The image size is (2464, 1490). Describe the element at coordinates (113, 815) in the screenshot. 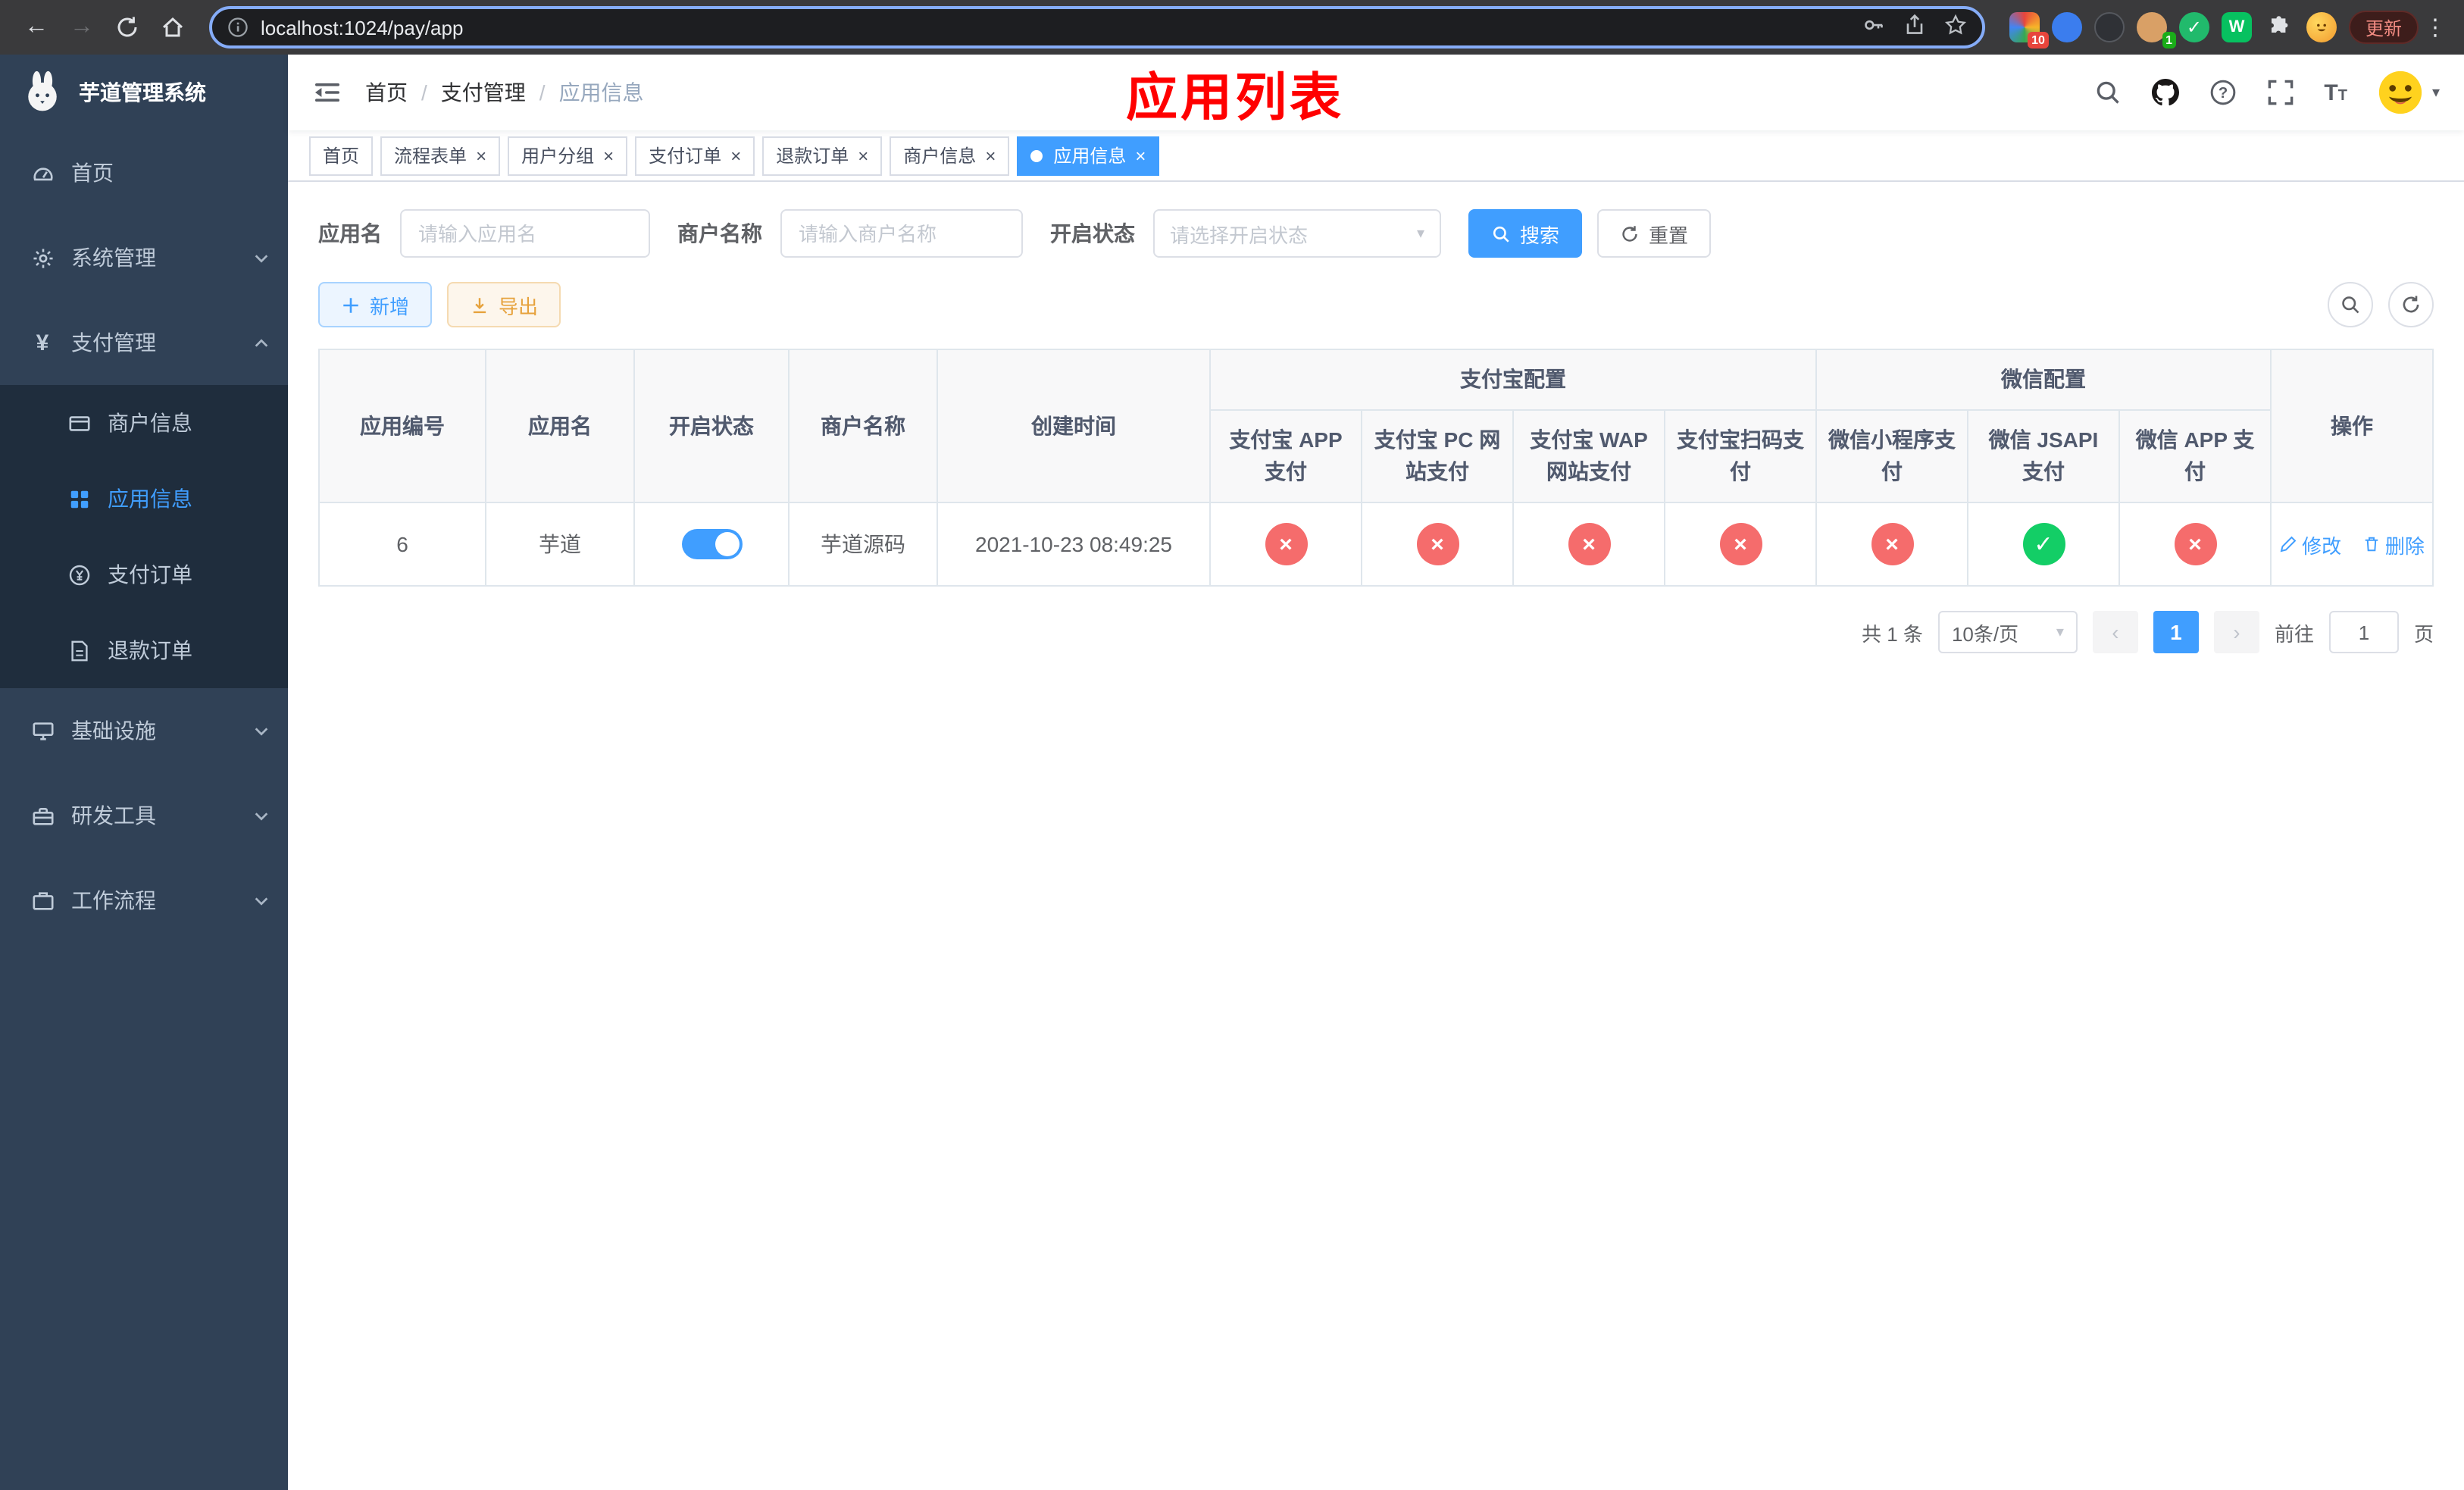

I see `sidebar-item-label: 研发工具` at that location.